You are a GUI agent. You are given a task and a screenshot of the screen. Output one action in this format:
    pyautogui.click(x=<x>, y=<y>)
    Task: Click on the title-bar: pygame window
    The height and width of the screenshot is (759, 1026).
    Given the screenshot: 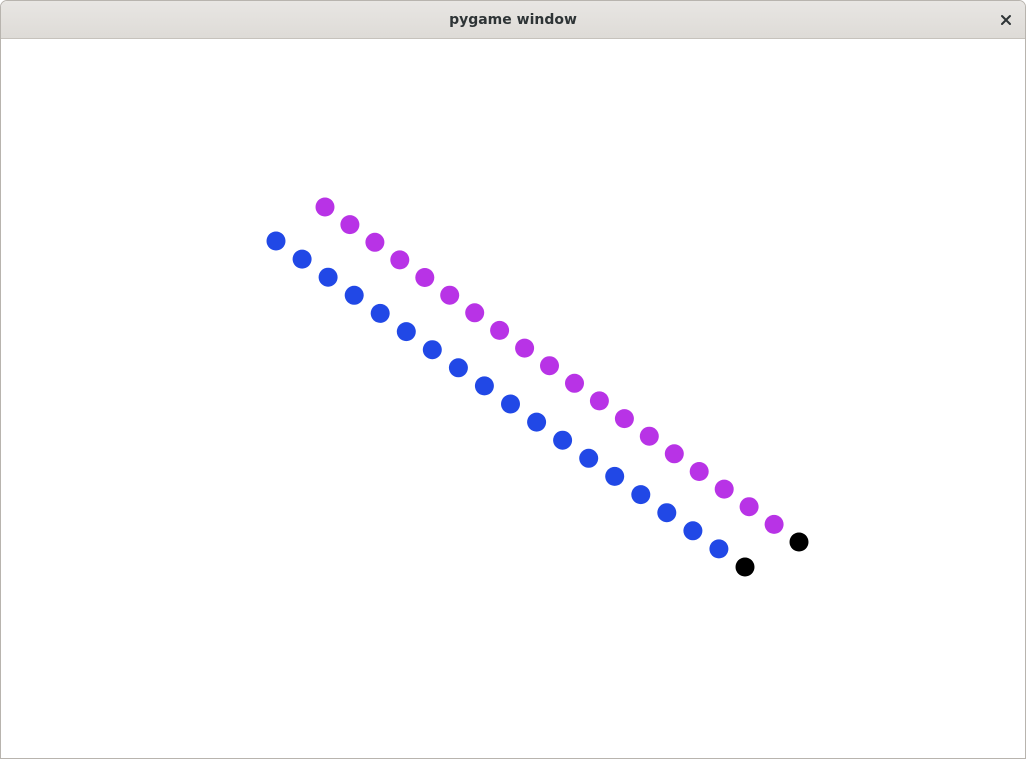 What is the action you would take?
    pyautogui.click(x=513, y=20)
    